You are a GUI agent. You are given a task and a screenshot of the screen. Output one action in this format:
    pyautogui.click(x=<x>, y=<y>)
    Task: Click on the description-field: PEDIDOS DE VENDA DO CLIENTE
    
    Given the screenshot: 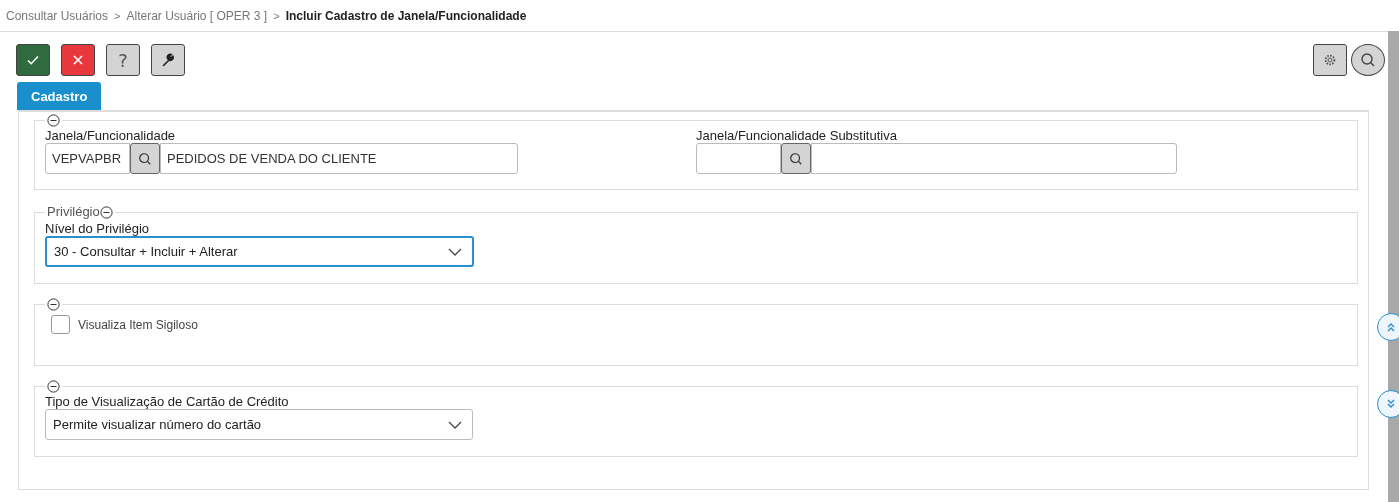 What is the action you would take?
    pyautogui.click(x=339, y=158)
    